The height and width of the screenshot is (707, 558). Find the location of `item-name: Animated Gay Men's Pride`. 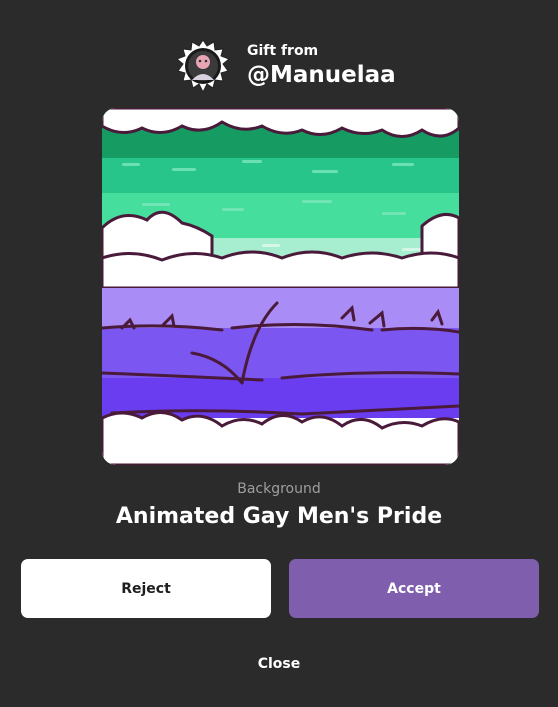

item-name: Animated Gay Men's Pride is located at coordinates (279, 516).